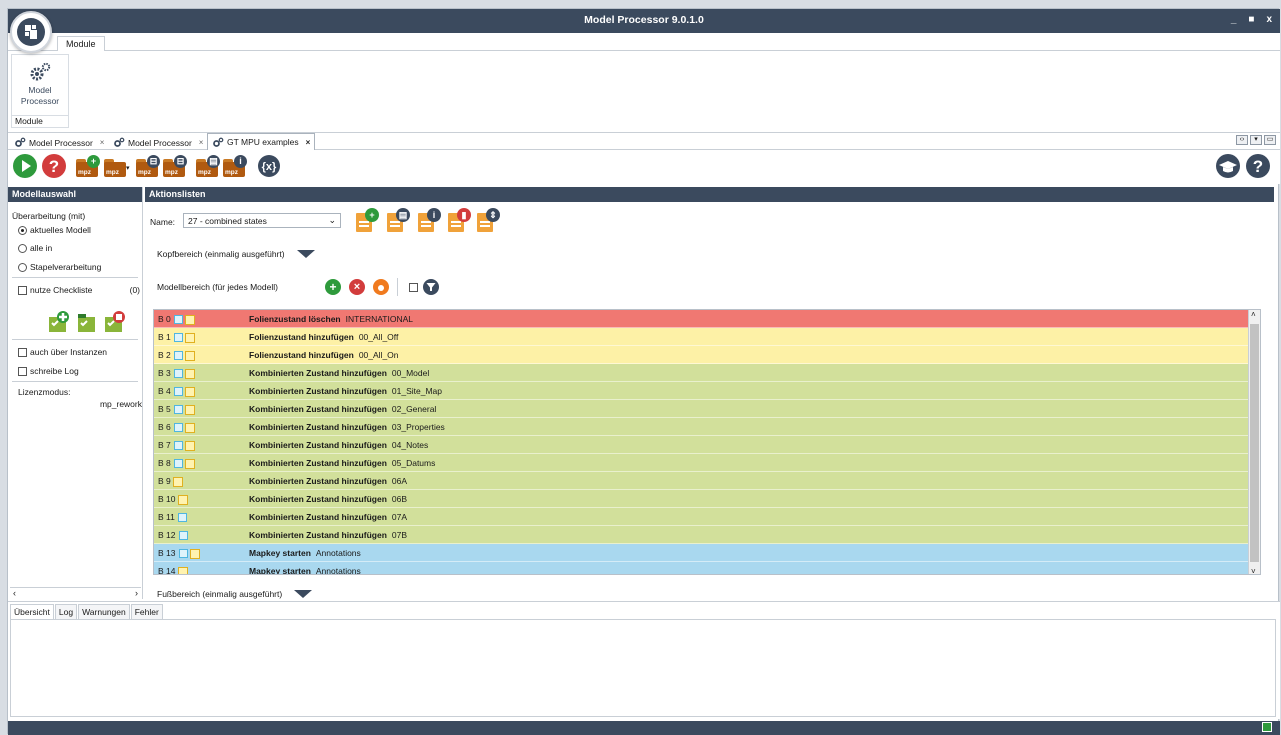 The width and height of the screenshot is (1281, 735). Describe the element at coordinates (357, 287) in the screenshot. I see `remove-action-icon: ×` at that location.